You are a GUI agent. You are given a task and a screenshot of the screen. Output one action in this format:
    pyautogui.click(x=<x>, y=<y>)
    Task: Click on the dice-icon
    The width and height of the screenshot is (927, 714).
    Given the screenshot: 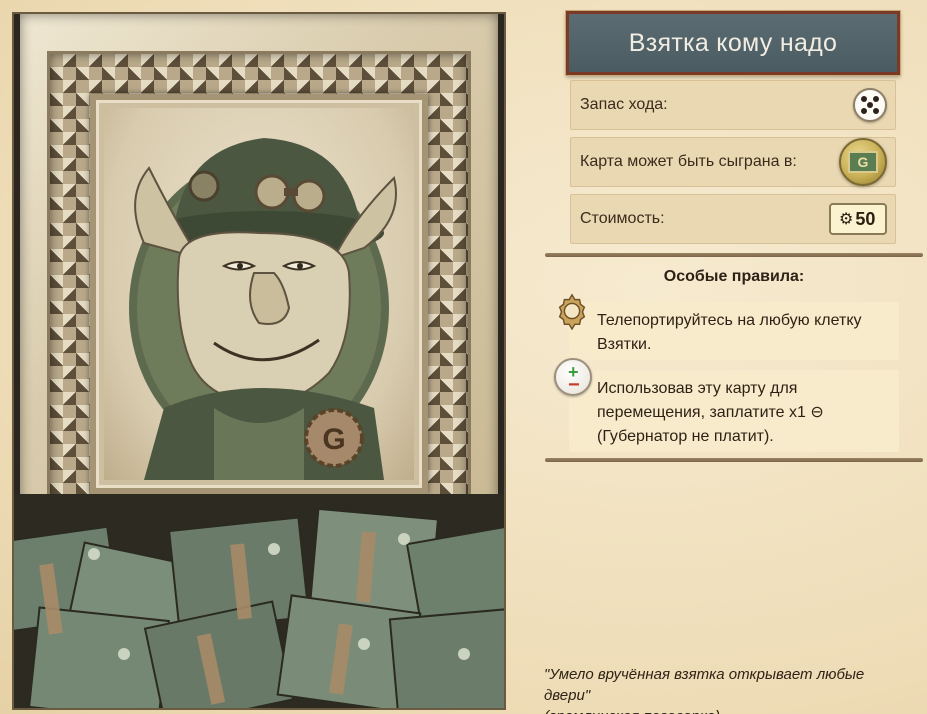 What is the action you would take?
    pyautogui.click(x=870, y=105)
    